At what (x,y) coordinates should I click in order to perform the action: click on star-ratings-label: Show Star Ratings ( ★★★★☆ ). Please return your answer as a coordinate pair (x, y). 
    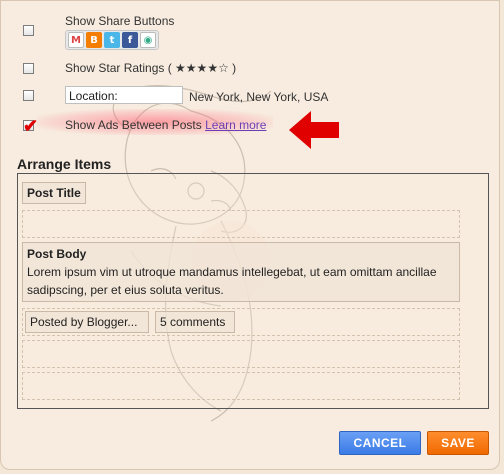
    Looking at the image, I should click on (151, 68).